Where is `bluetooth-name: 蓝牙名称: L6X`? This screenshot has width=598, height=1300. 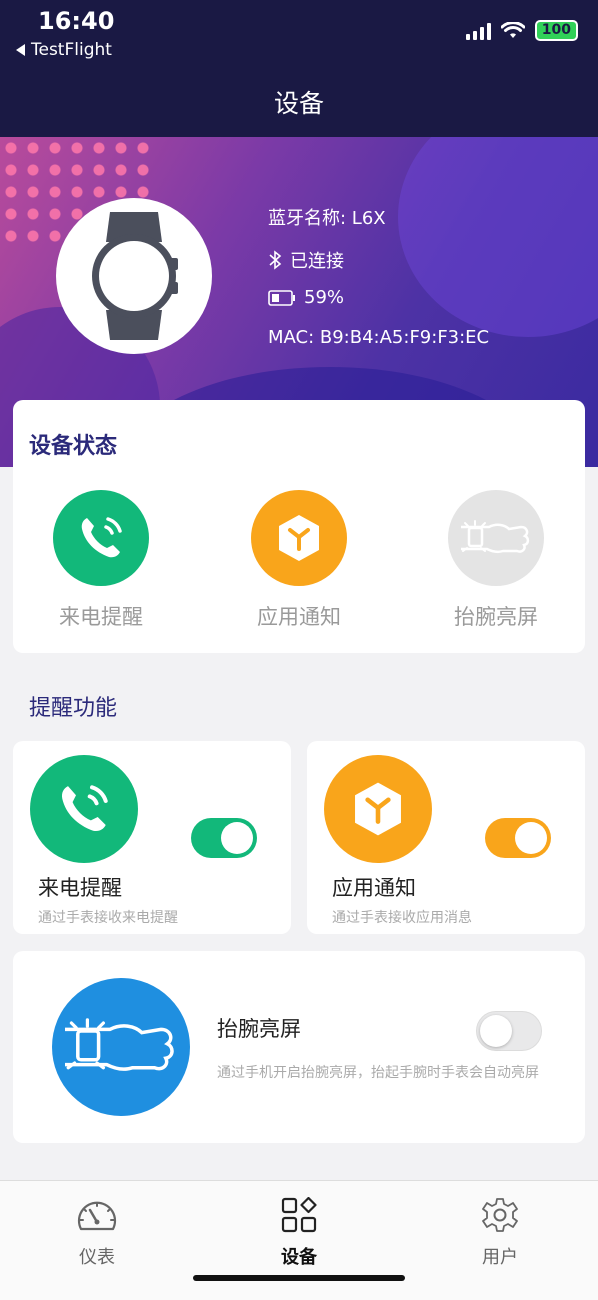 bluetooth-name: 蓝牙名称: L6X is located at coordinates (327, 217).